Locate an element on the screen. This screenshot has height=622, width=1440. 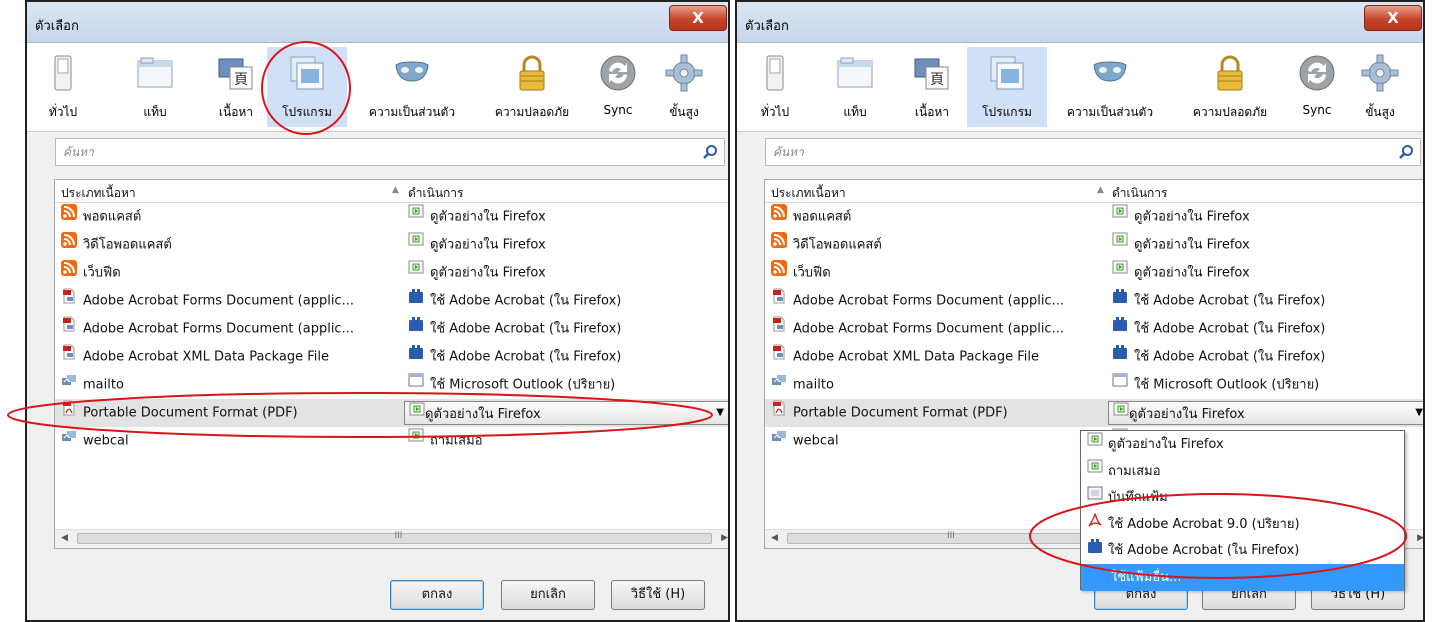
annotation-ellipse-applications is located at coordinates (306, 88).